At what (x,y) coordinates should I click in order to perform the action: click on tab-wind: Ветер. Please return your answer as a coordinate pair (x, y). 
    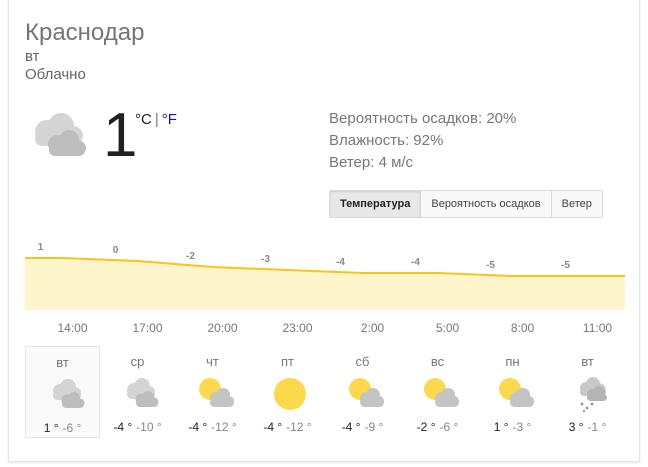
    Looking at the image, I should click on (576, 204).